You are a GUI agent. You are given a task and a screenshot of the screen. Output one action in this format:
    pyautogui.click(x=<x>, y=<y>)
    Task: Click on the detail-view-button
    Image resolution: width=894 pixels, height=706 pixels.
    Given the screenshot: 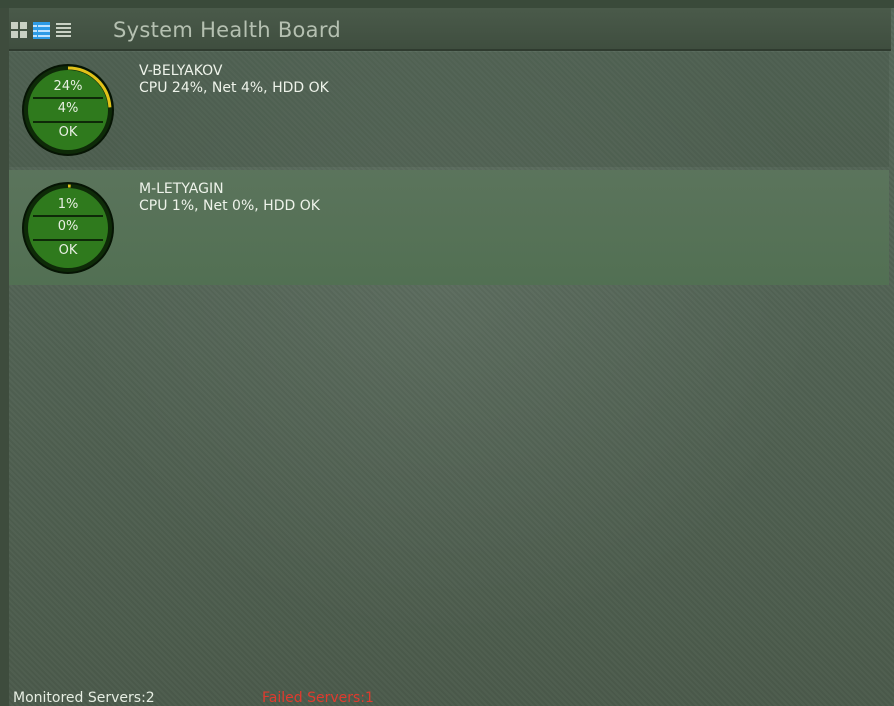 What is the action you would take?
    pyautogui.click(x=41, y=30)
    